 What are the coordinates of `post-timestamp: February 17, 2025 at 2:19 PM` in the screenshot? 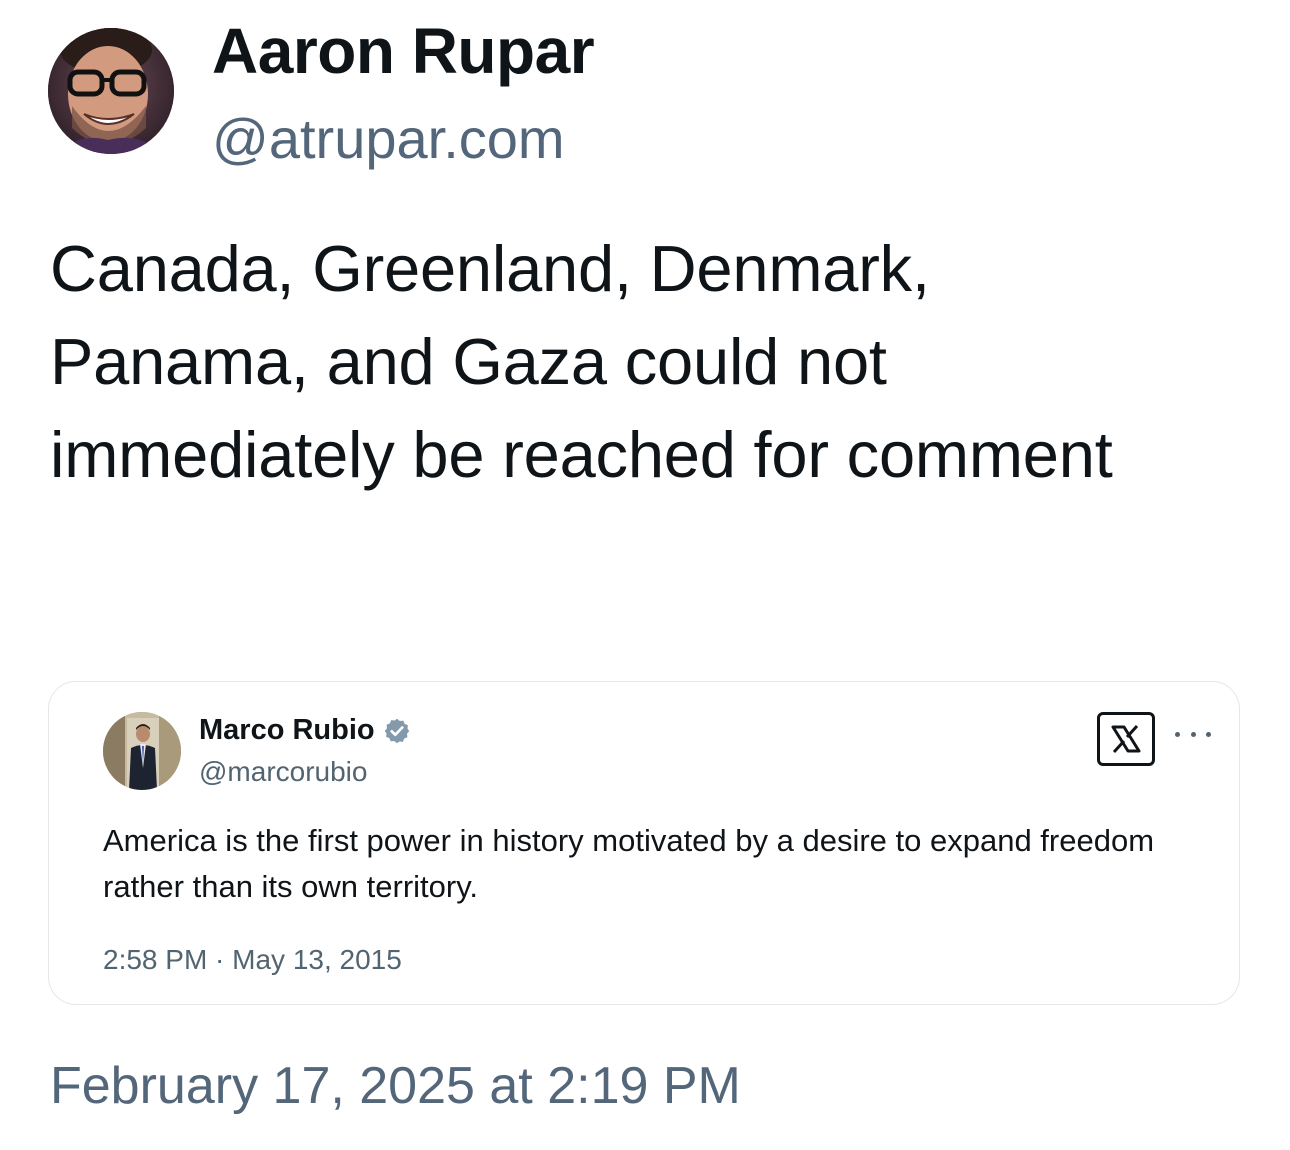 It's located at (395, 1086).